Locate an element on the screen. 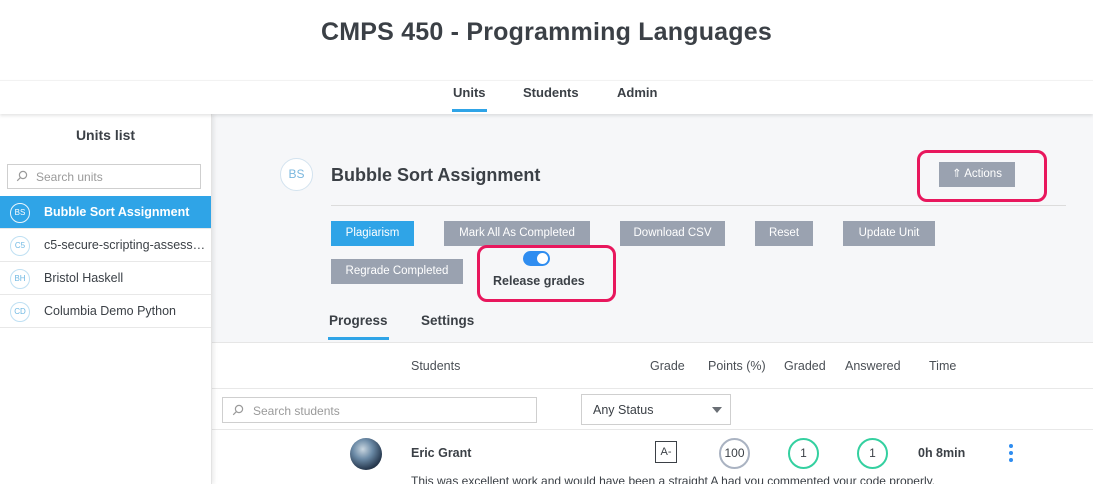 The width and height of the screenshot is (1093, 484). tab-progress: Progress is located at coordinates (358, 326).